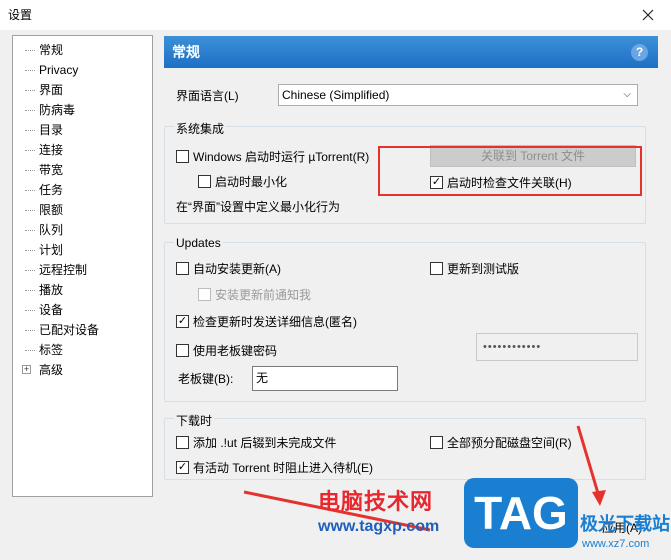 The height and width of the screenshot is (560, 671). Describe the element at coordinates (599, 498) in the screenshot. I see `arrow-head-icon` at that location.